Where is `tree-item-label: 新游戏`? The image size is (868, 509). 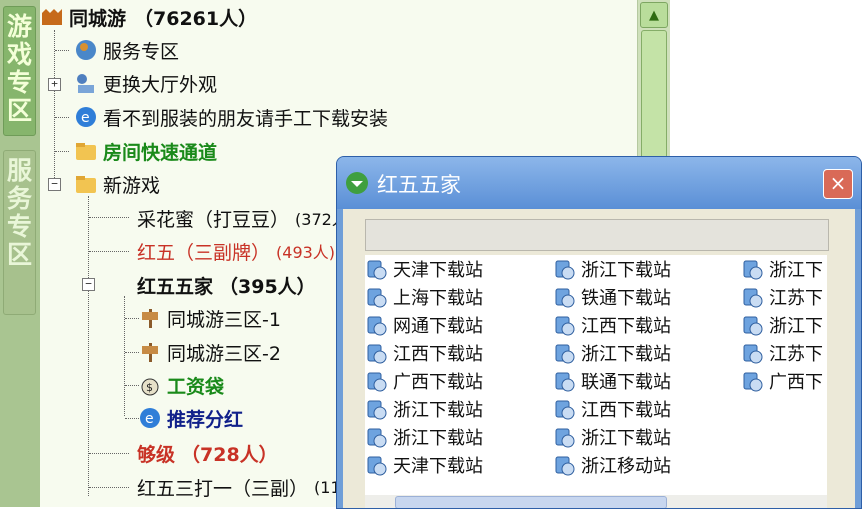 tree-item-label: 新游戏 is located at coordinates (132, 185).